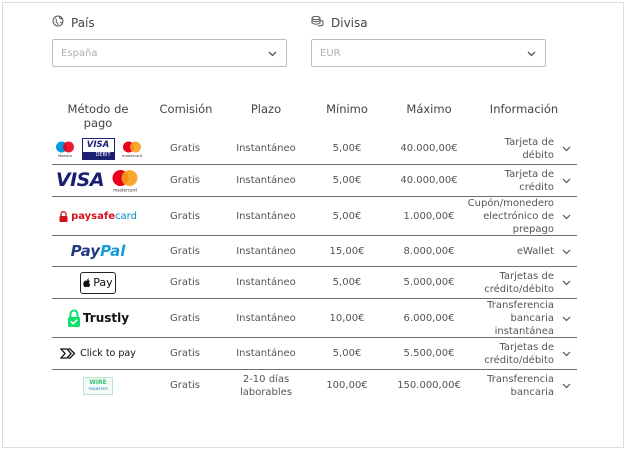 This screenshot has width=628, height=452. I want to click on visa-debit-logo: VISA DEBIT, so click(98, 148).